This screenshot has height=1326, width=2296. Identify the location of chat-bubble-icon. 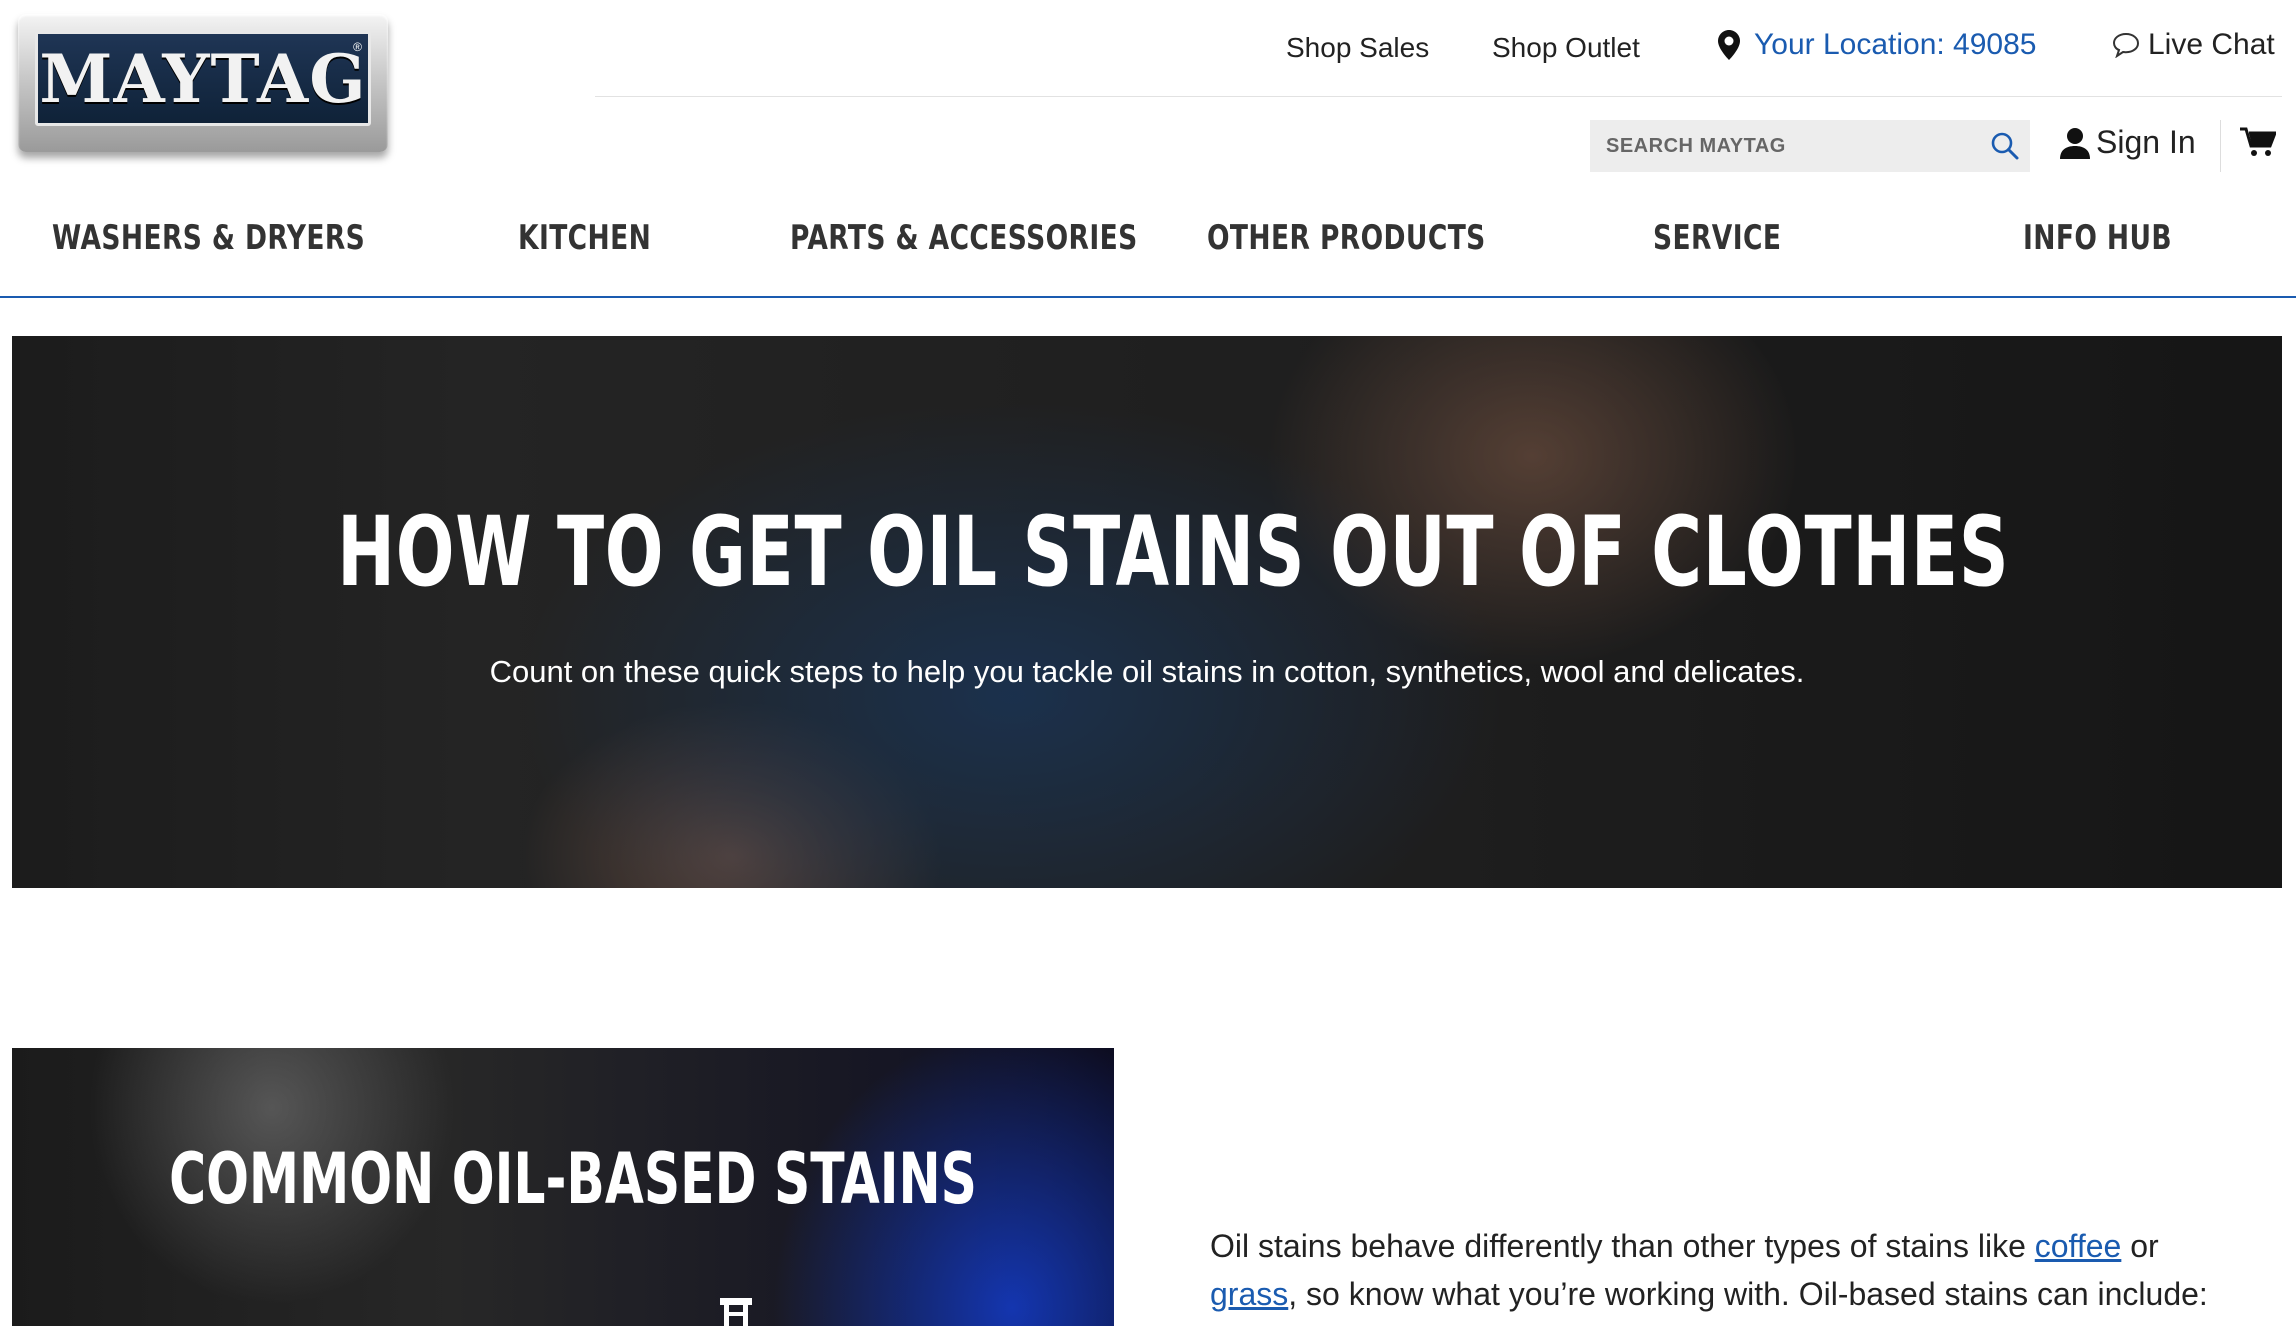
(2126, 45).